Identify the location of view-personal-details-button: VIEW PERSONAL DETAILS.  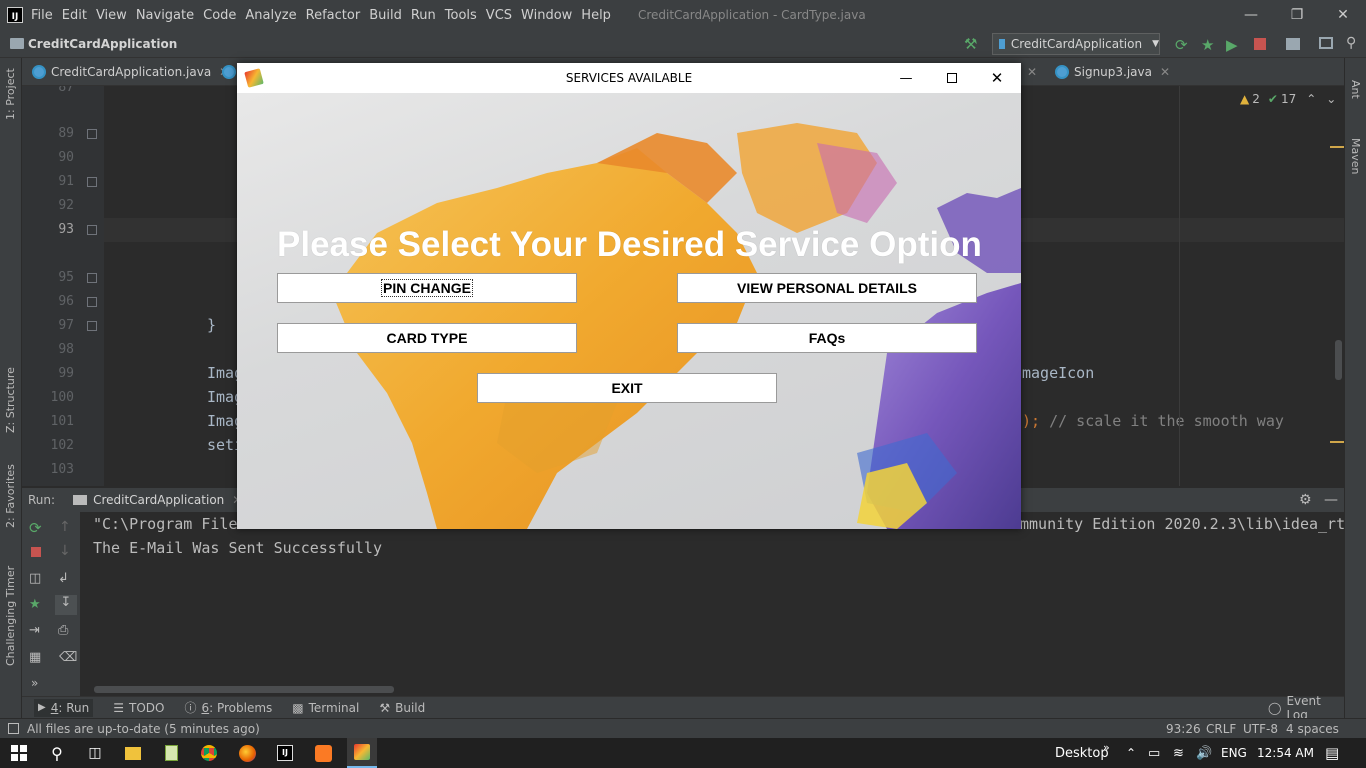
(827, 288).